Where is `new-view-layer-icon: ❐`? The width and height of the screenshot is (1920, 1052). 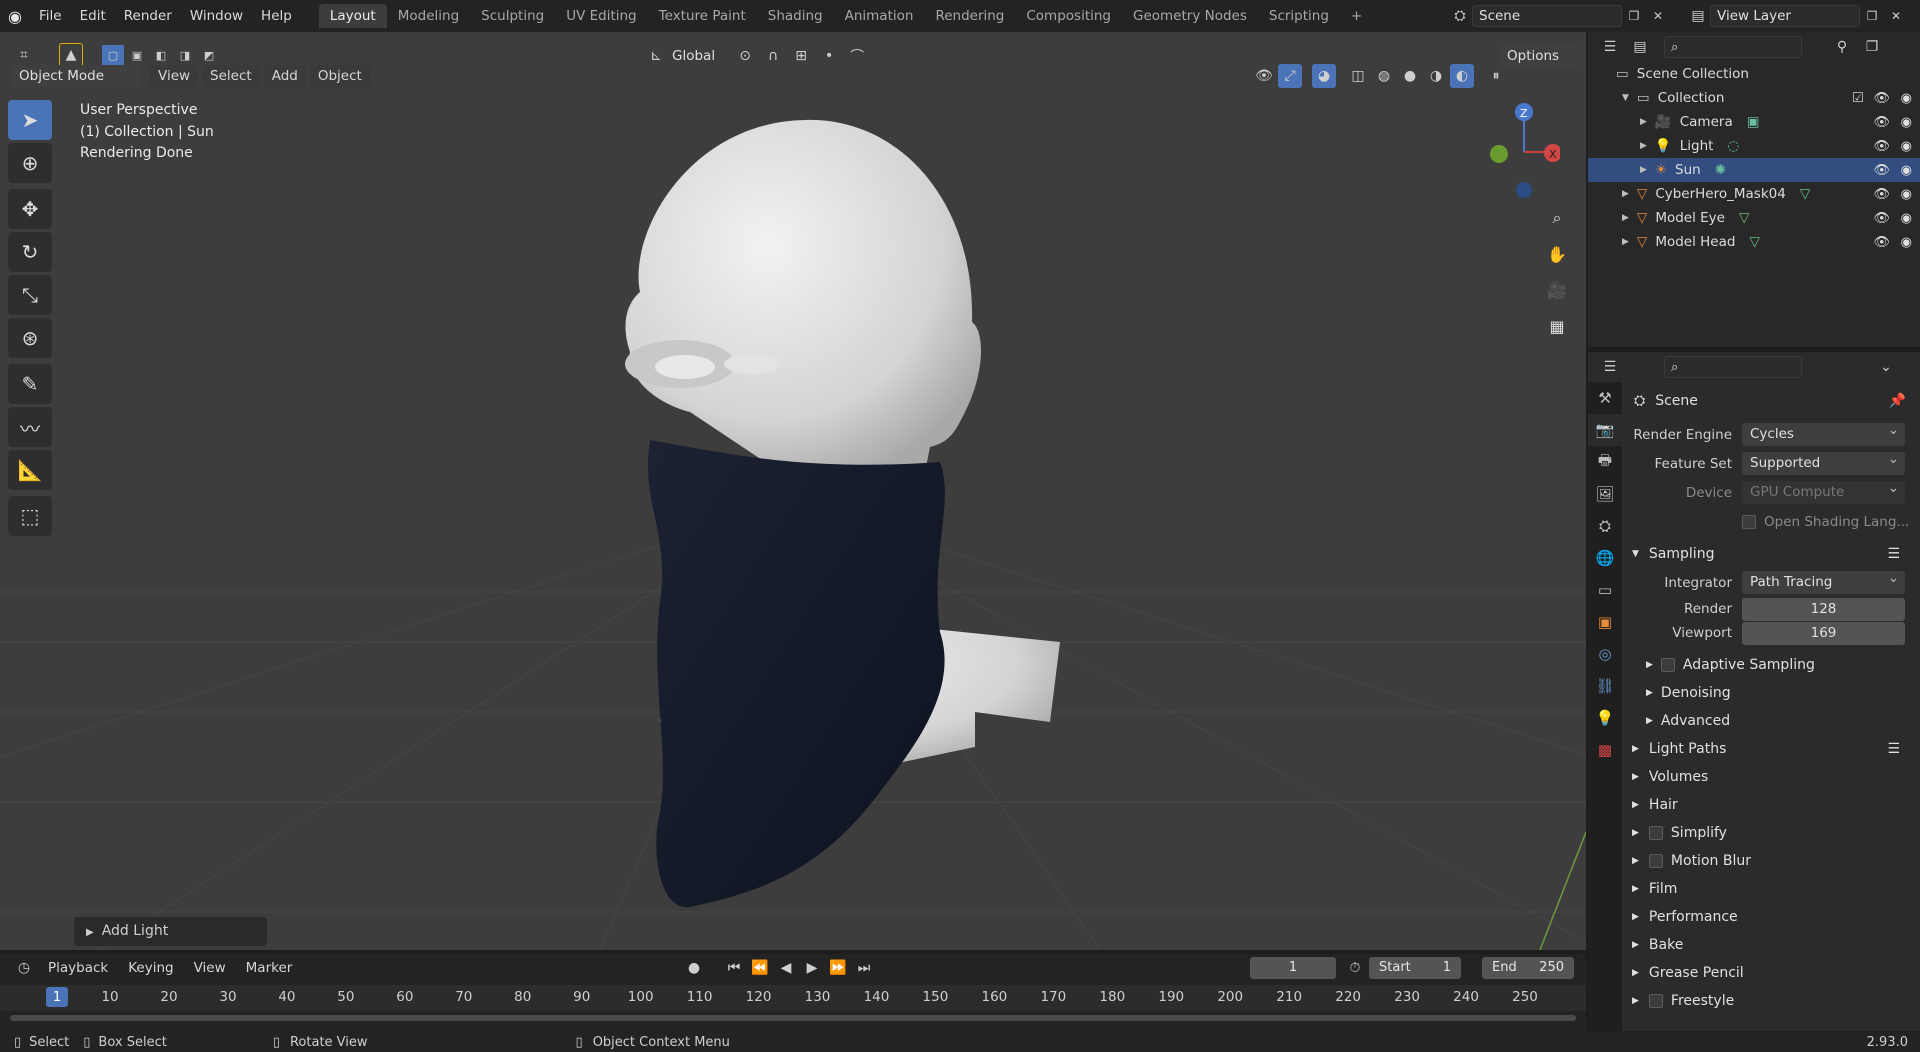
new-view-layer-icon: ❐ is located at coordinates (1872, 16).